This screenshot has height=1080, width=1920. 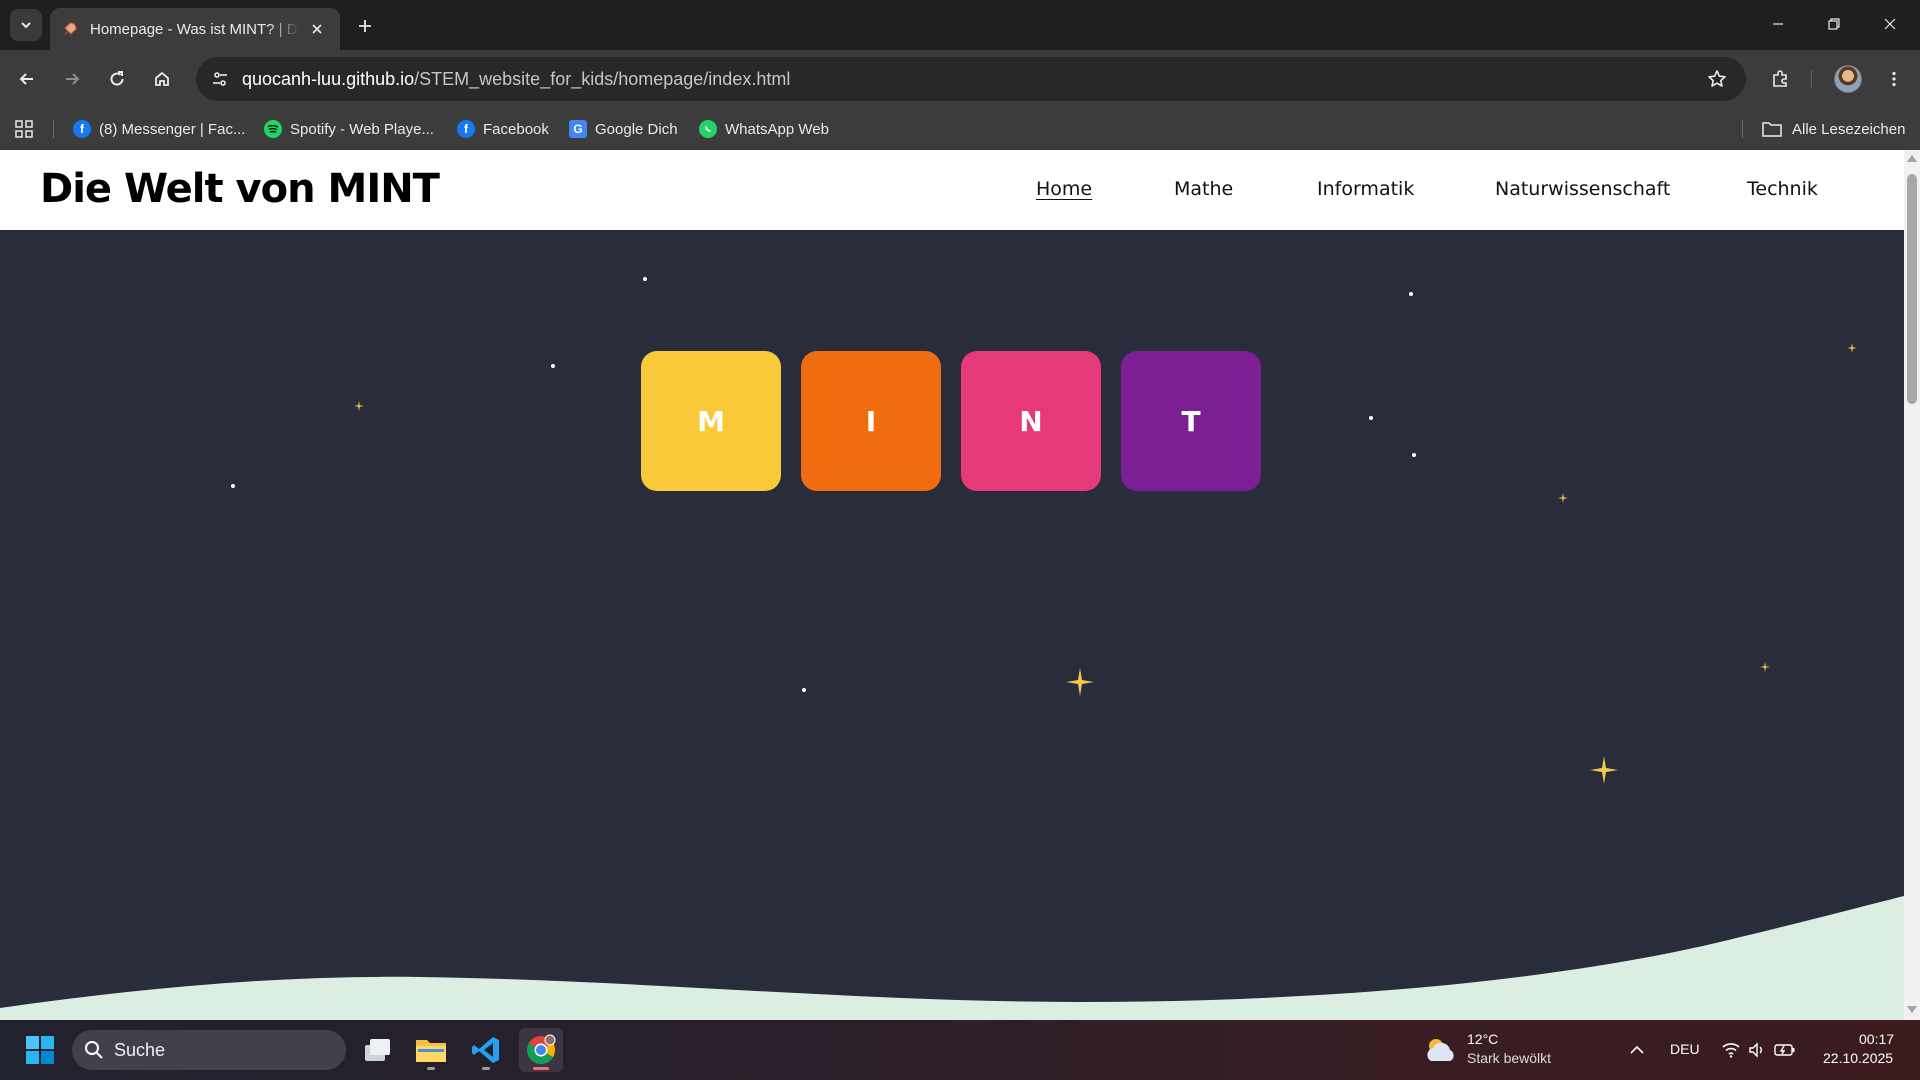 What do you see at coordinates (1811, 79) in the screenshot?
I see `toolbar-separator` at bounding box center [1811, 79].